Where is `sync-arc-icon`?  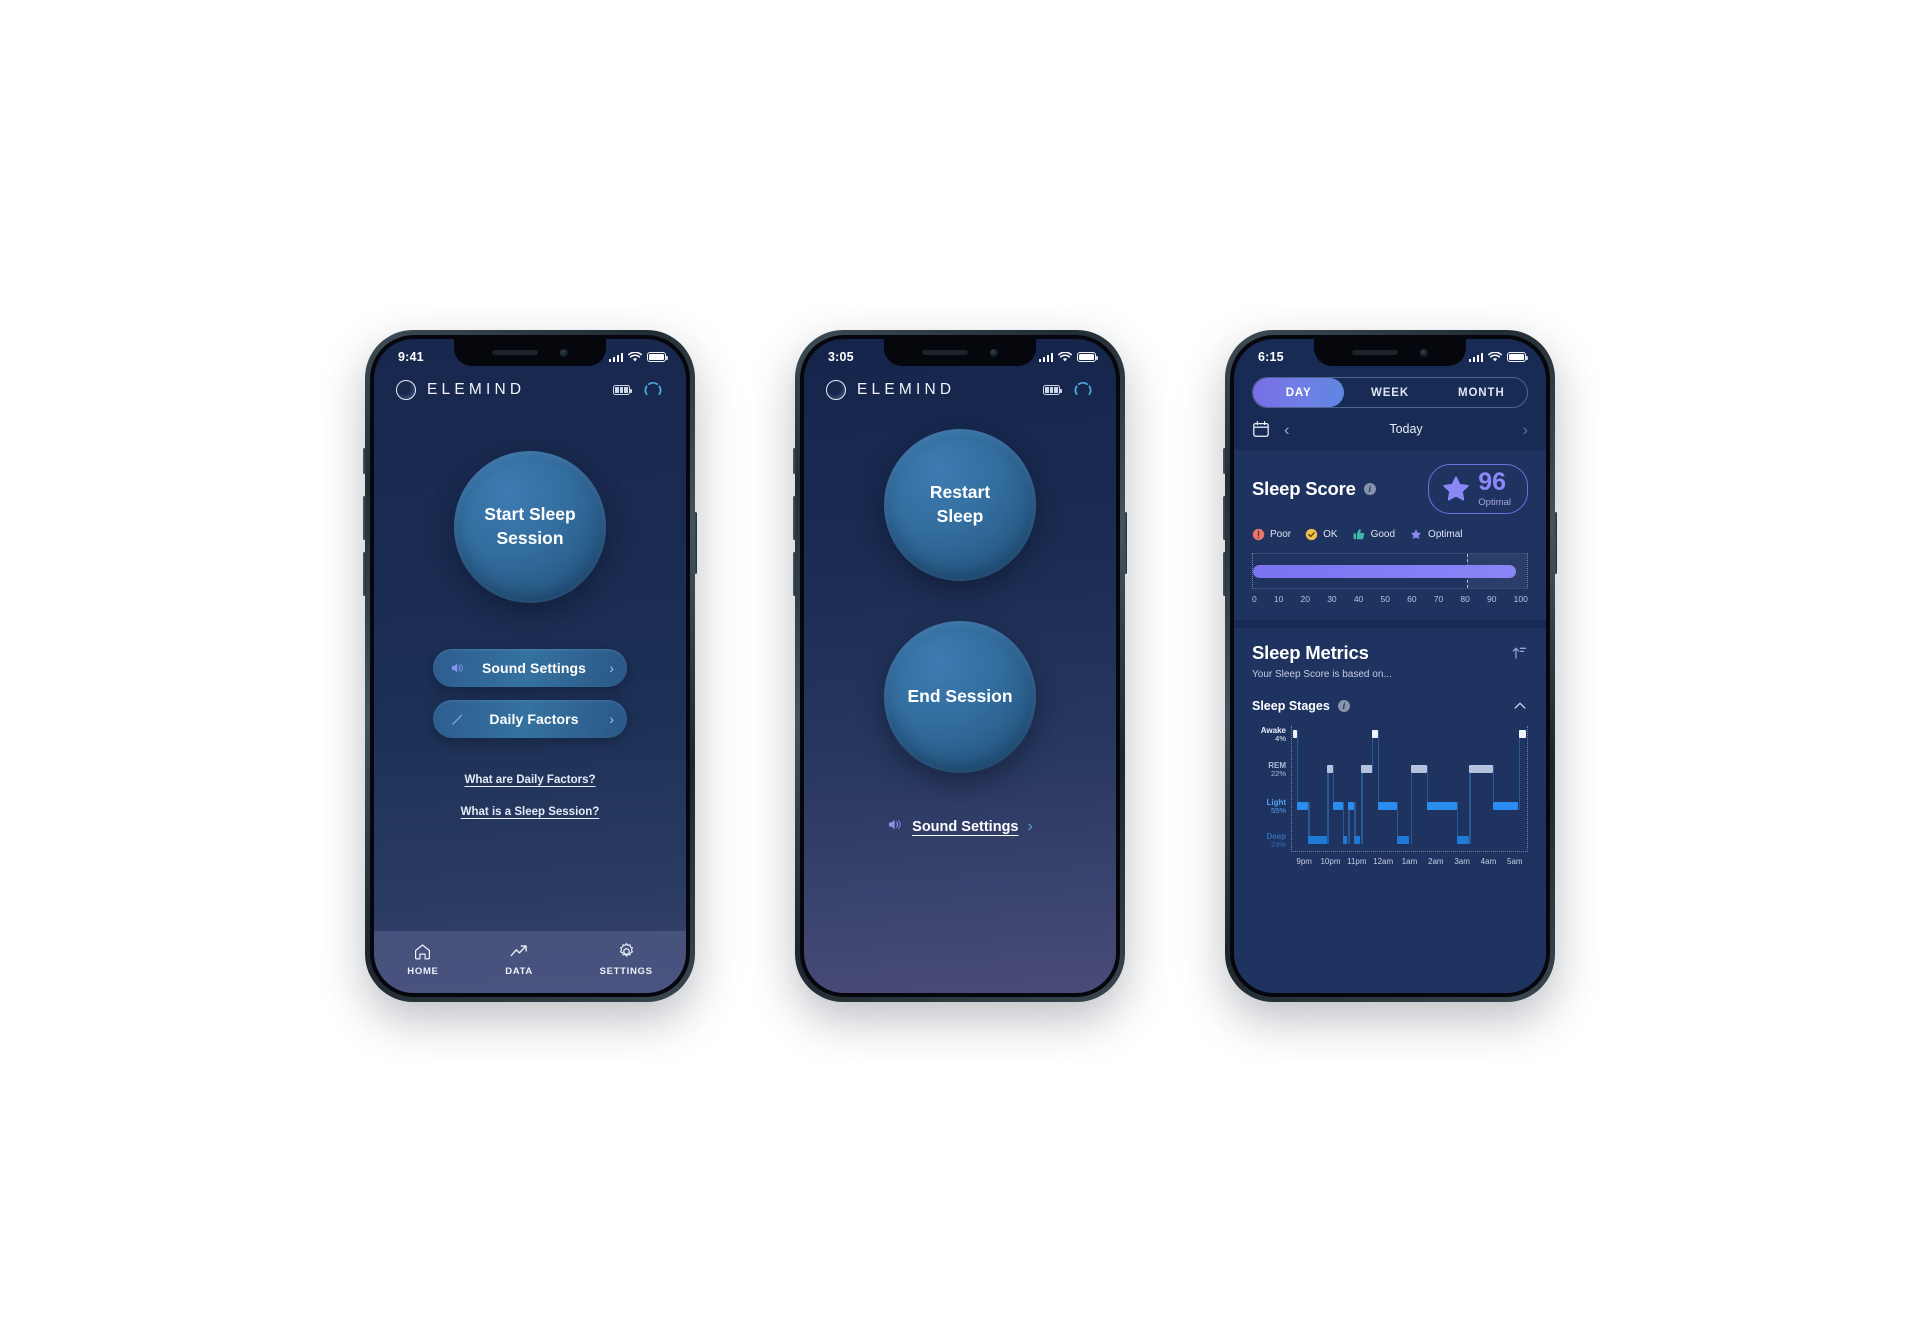 sync-arc-icon is located at coordinates (653, 388).